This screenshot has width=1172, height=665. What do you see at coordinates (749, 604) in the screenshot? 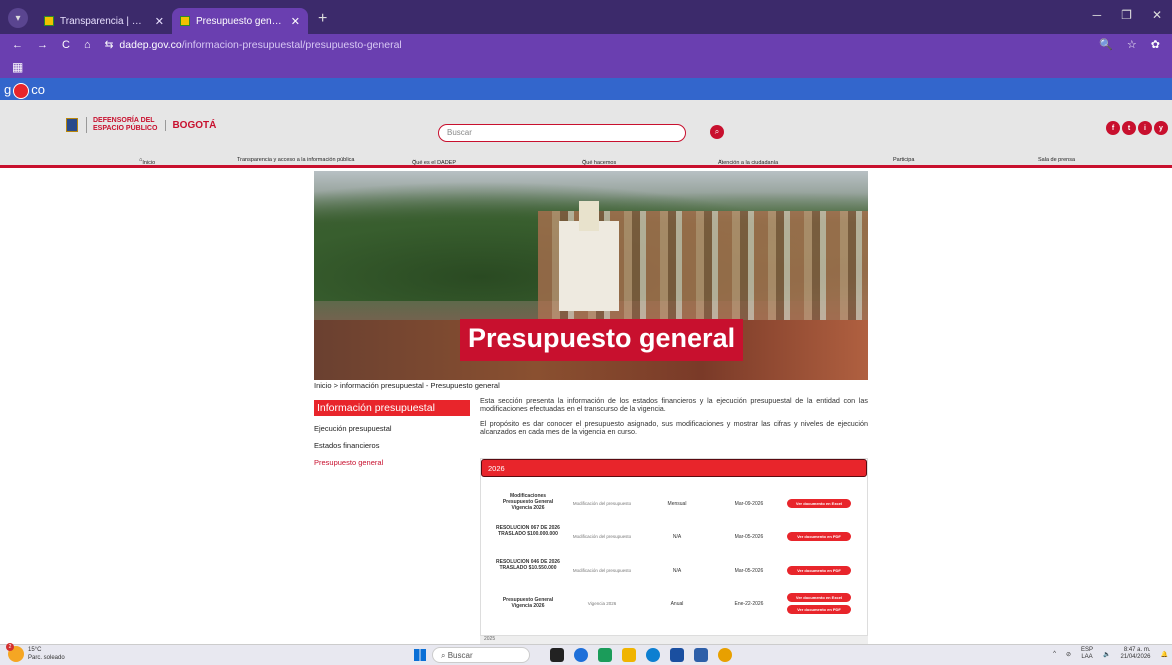
I see `doc-date: Ene-22-2026` at bounding box center [749, 604].